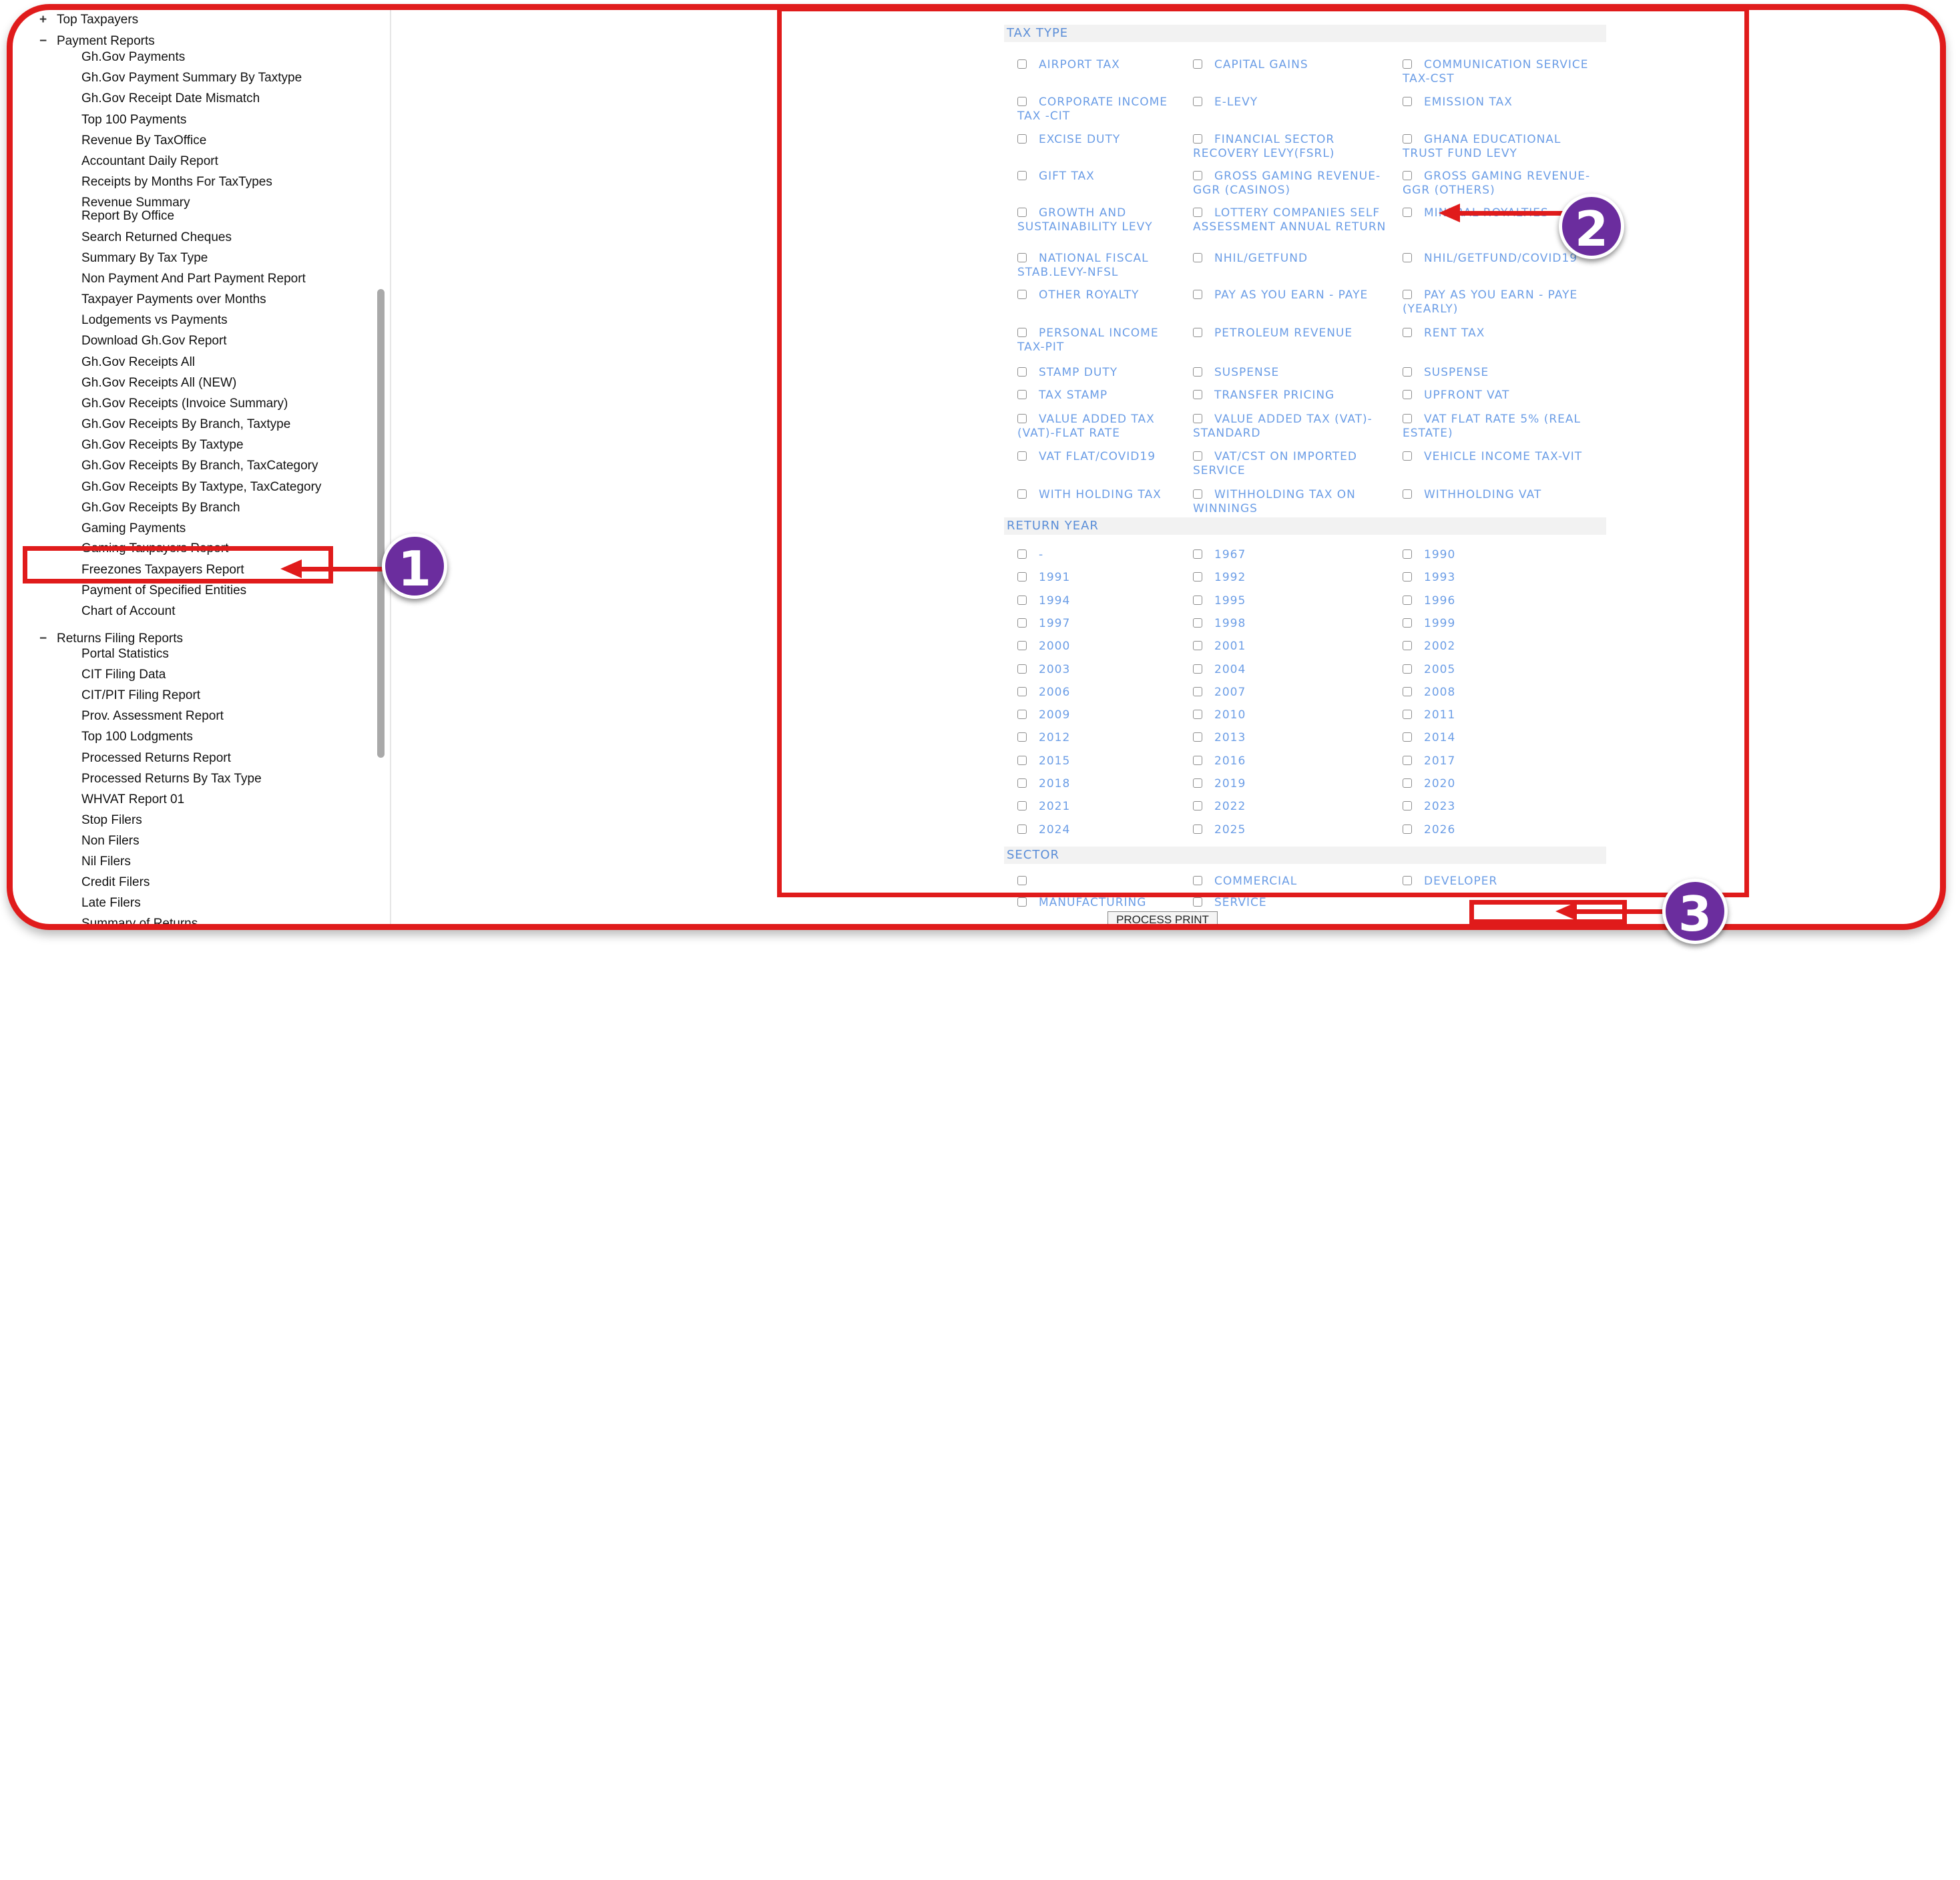  What do you see at coordinates (1512, 213) in the screenshot?
I see `arrow-2-shaft` at bounding box center [1512, 213].